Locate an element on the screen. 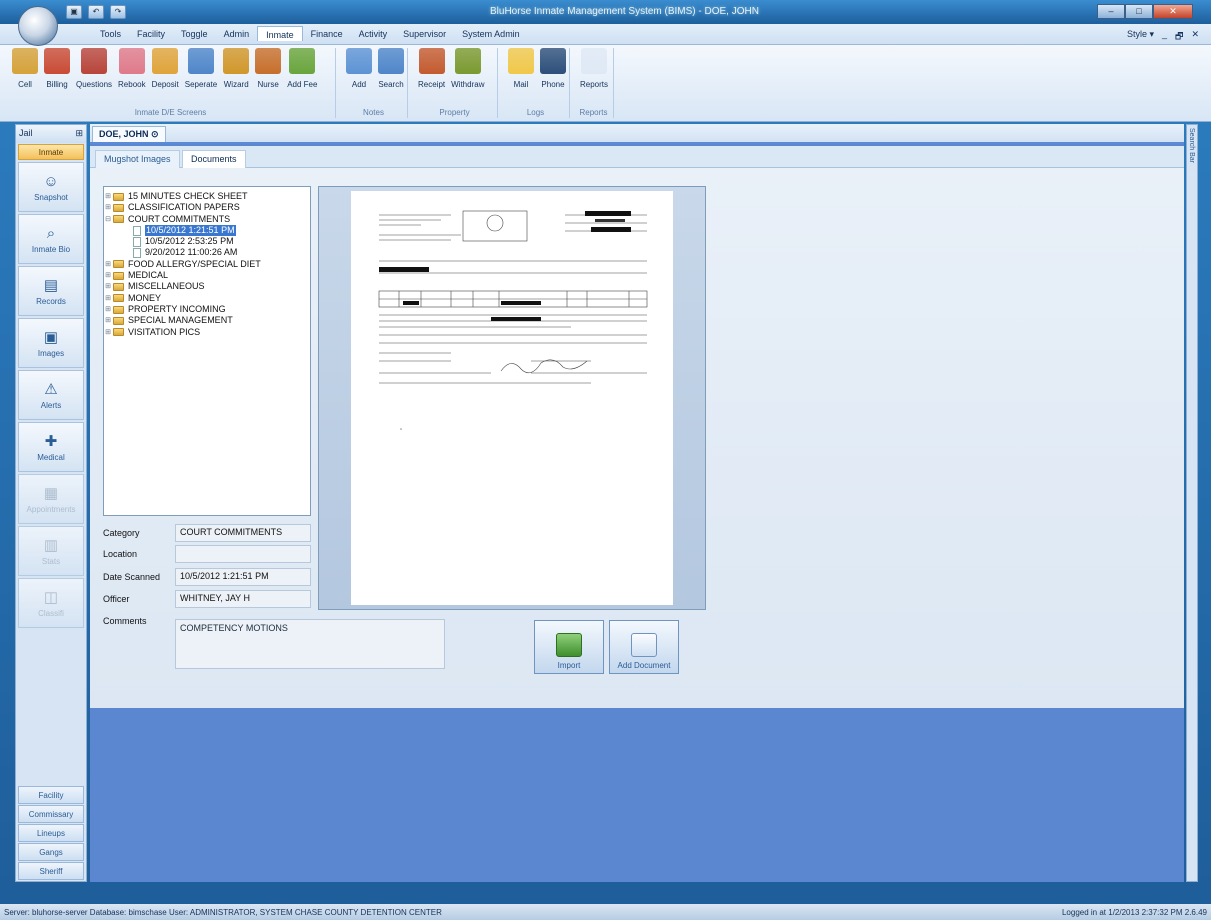 Image resolution: width=1211 pixels, height=920 pixels. sidebar-item-appointments: ▦ Appointments is located at coordinates (51, 499).